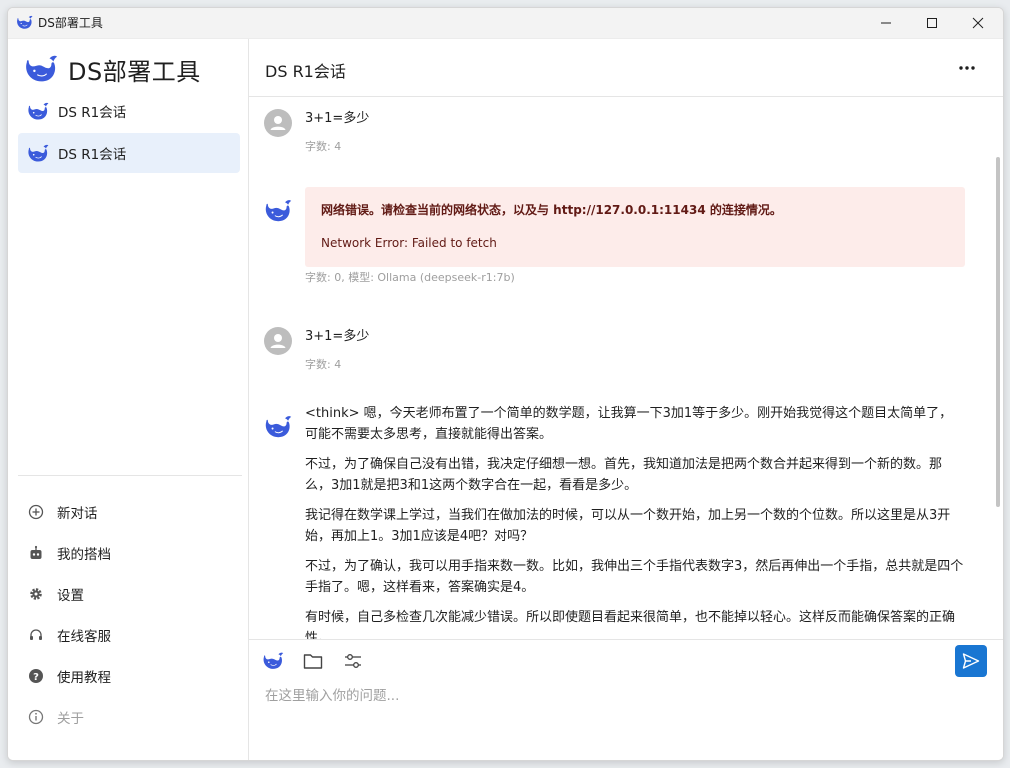 Image resolution: width=1010 pixels, height=768 pixels. What do you see at coordinates (998, 332) in the screenshot?
I see `scrollbar-thumb` at bounding box center [998, 332].